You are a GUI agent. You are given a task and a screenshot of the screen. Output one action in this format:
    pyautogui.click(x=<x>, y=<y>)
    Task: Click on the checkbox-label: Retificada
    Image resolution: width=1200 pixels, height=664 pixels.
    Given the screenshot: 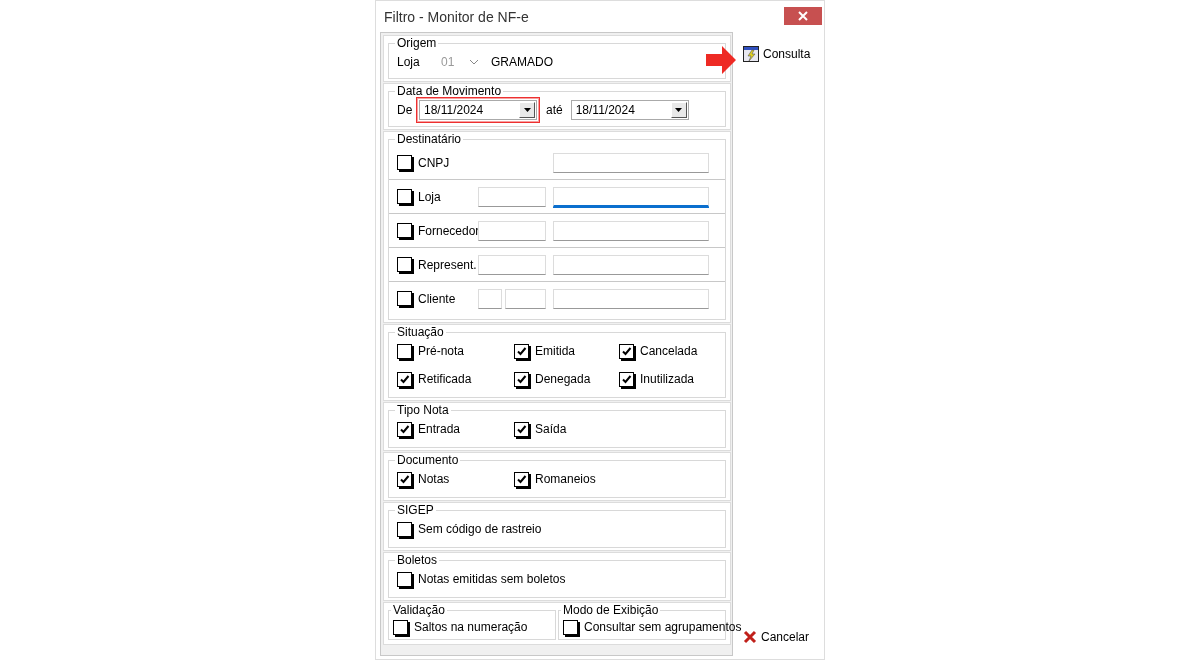 What is the action you would take?
    pyautogui.click(x=445, y=379)
    